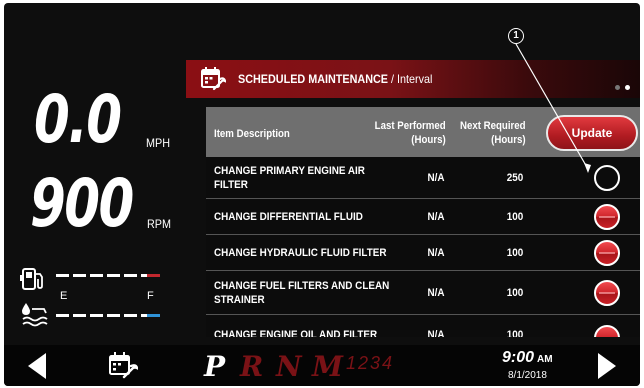 This screenshot has width=644, height=388. I want to click on back-arrow-icon, so click(37, 366).